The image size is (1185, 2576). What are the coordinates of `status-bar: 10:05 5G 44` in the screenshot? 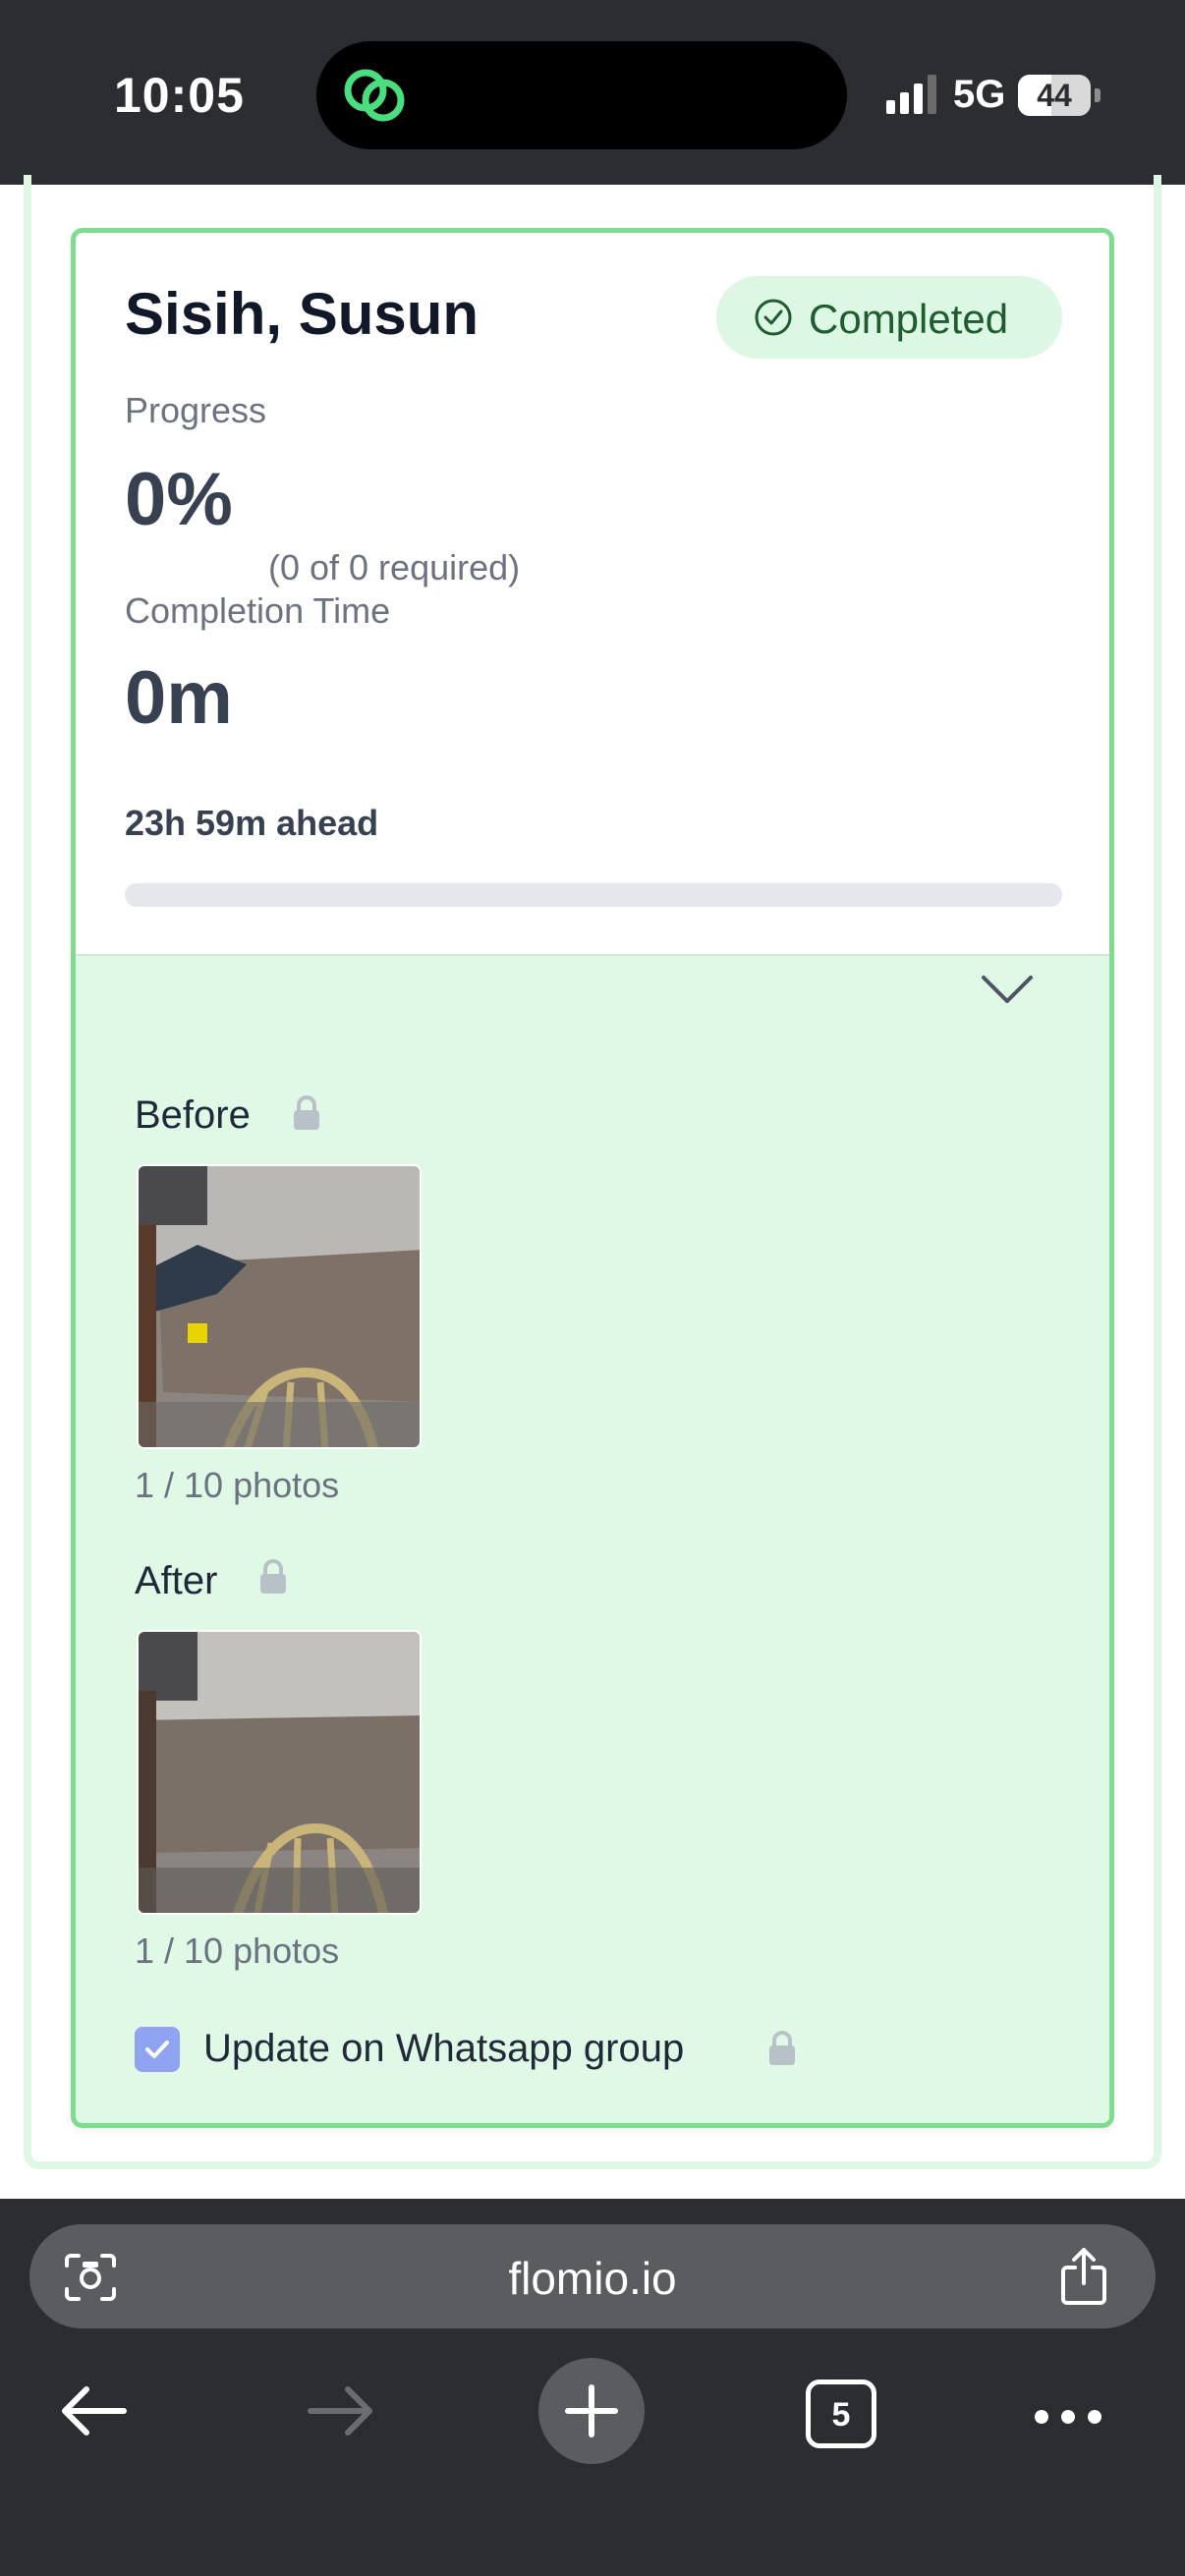 It's located at (592, 92).